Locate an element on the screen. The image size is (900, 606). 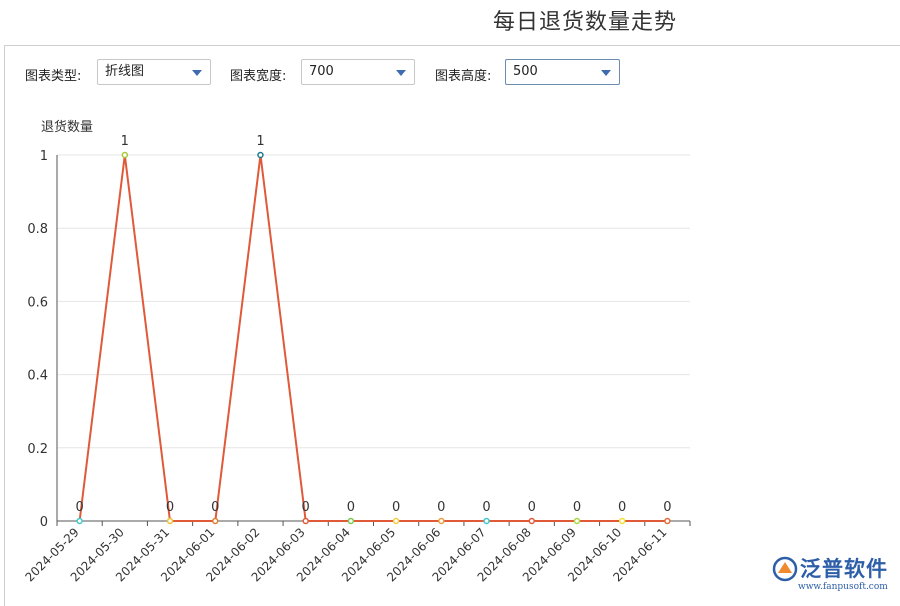
y-tick-label: 0.6 is located at coordinates (37, 302).